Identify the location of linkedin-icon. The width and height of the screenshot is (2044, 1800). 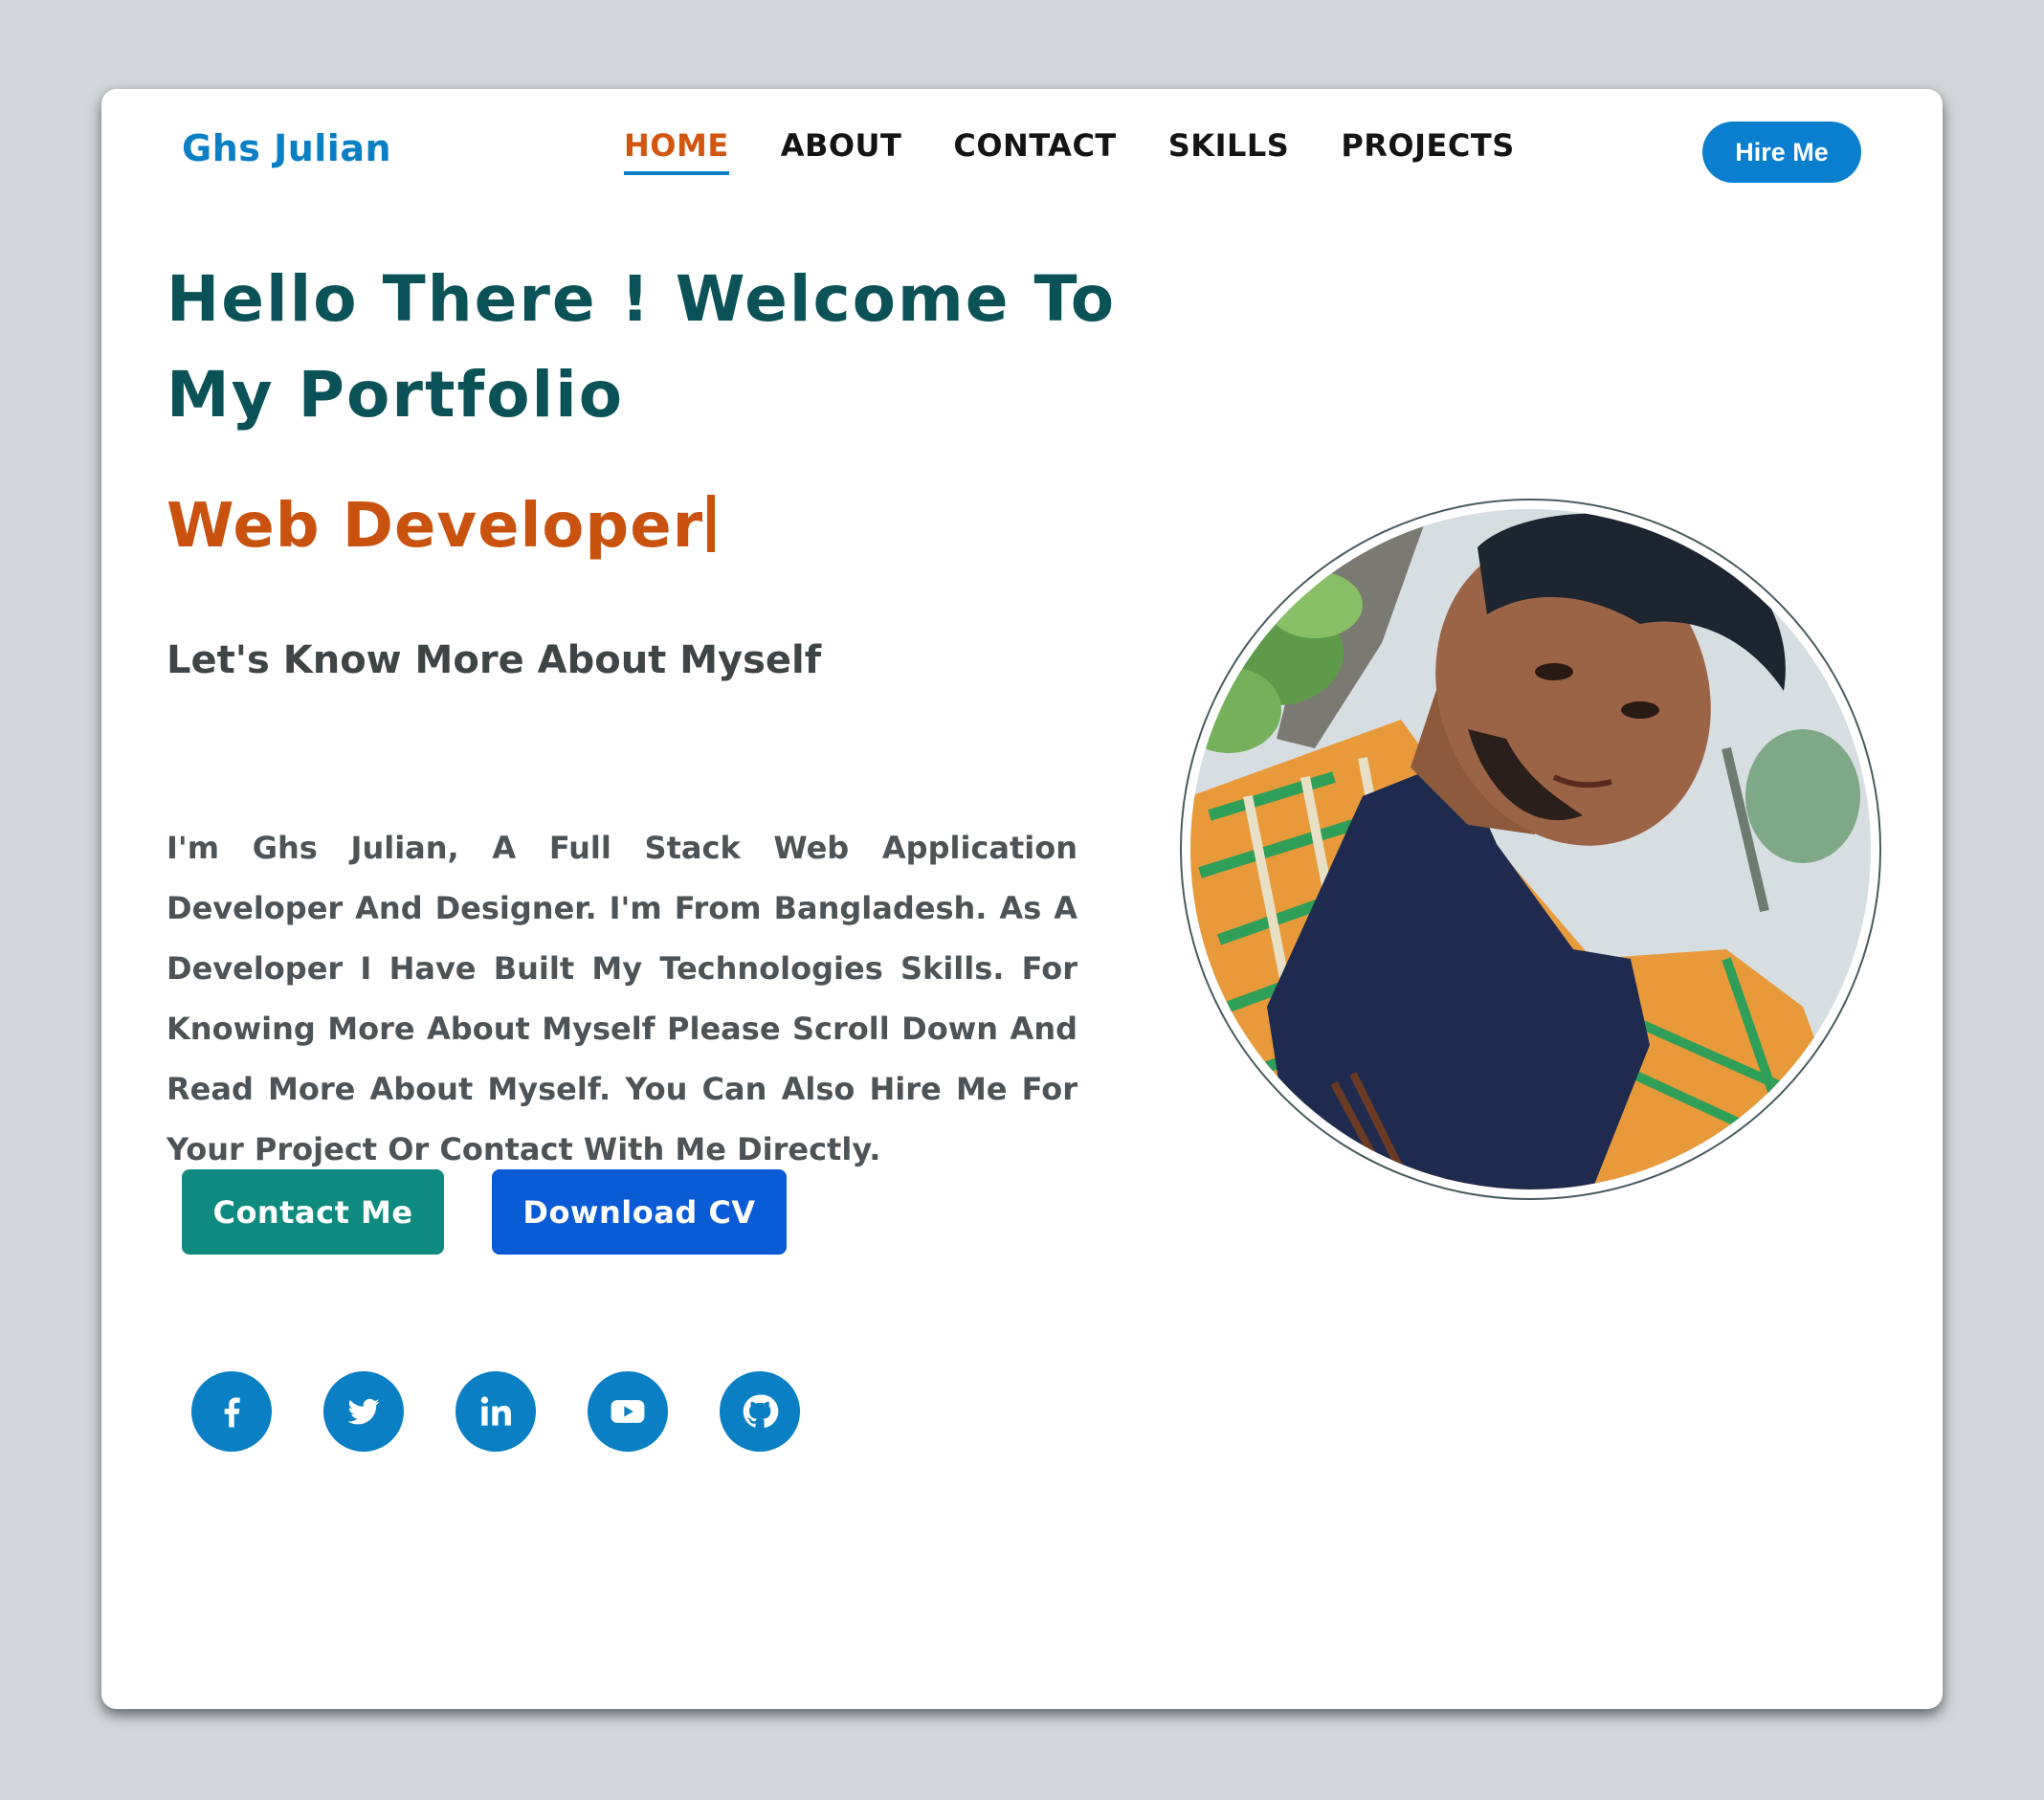
(496, 1411).